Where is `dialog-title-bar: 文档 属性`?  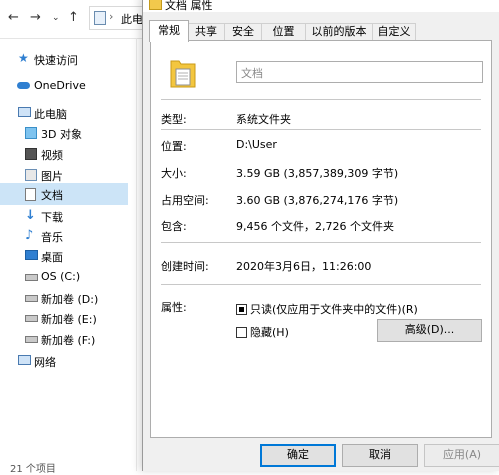 dialog-title-bar: 文档 属性 is located at coordinates (321, 6).